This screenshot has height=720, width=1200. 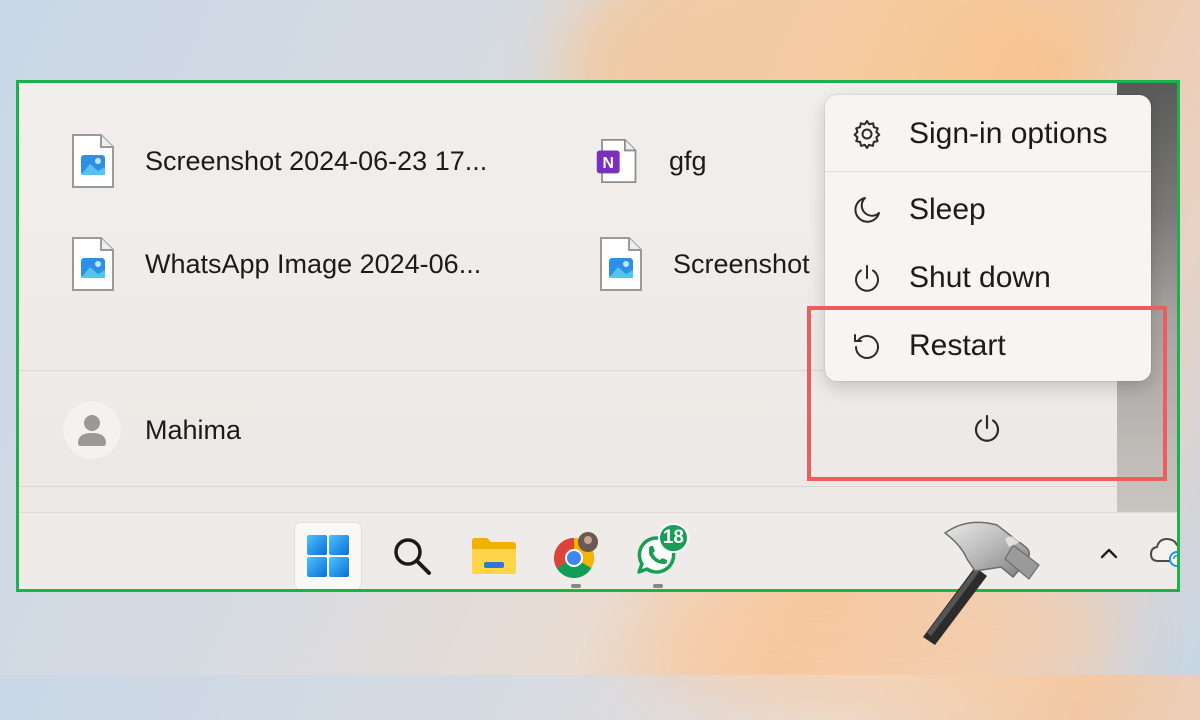 I want to click on cloud-sync-icon, so click(x=1163, y=552).